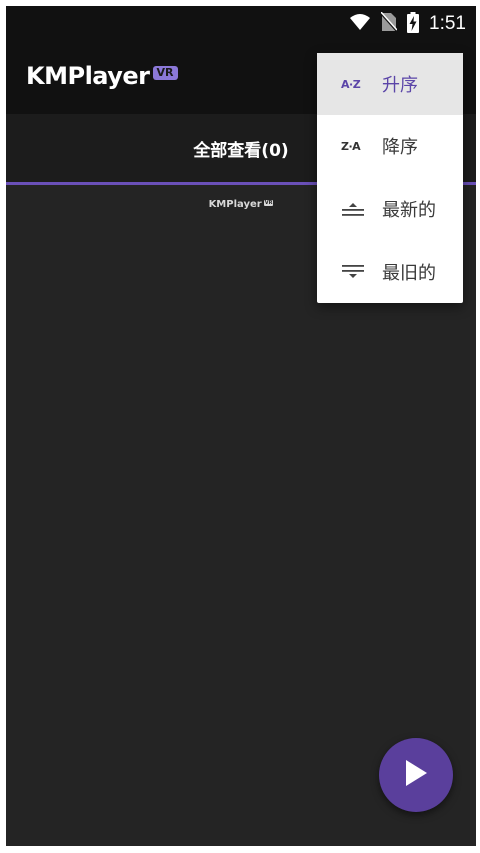  I want to click on menu-label: 升序, so click(400, 85).